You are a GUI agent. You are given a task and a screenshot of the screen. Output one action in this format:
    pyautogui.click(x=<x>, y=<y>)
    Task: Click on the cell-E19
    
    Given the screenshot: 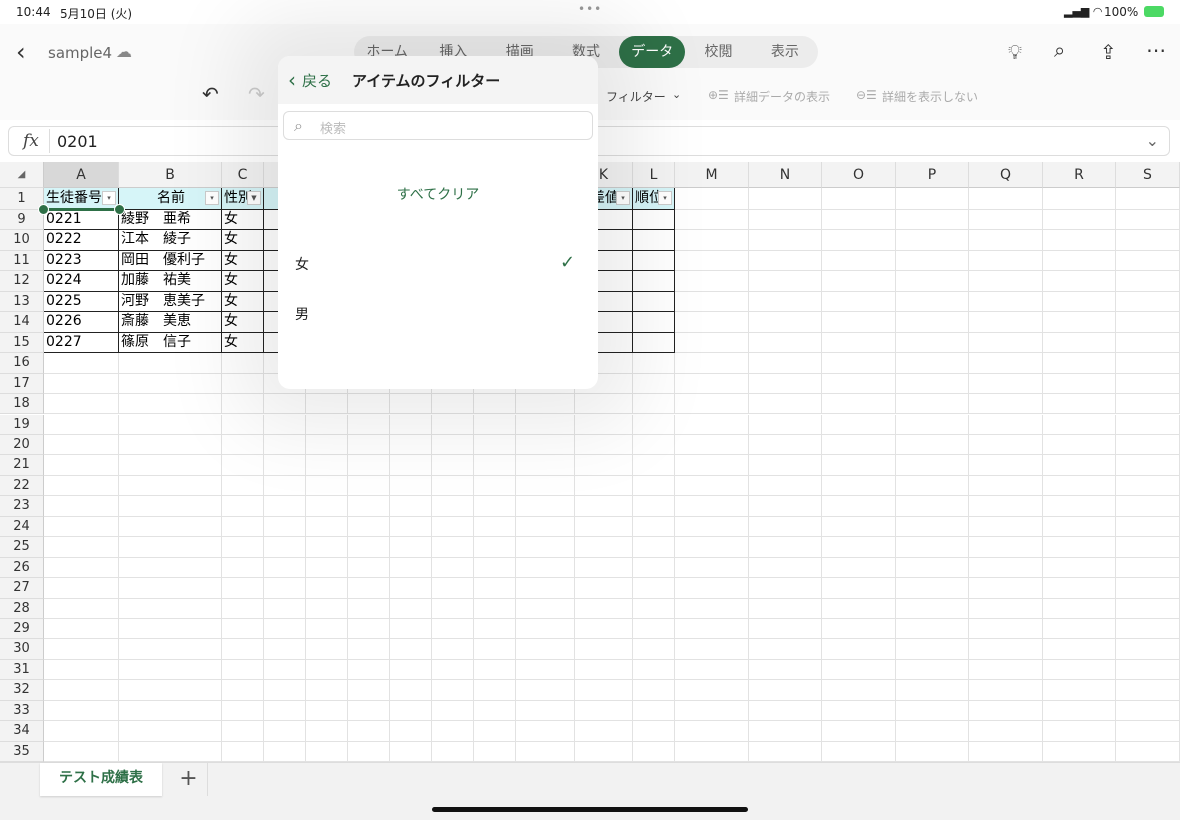 What is the action you would take?
    pyautogui.click(x=327, y=424)
    